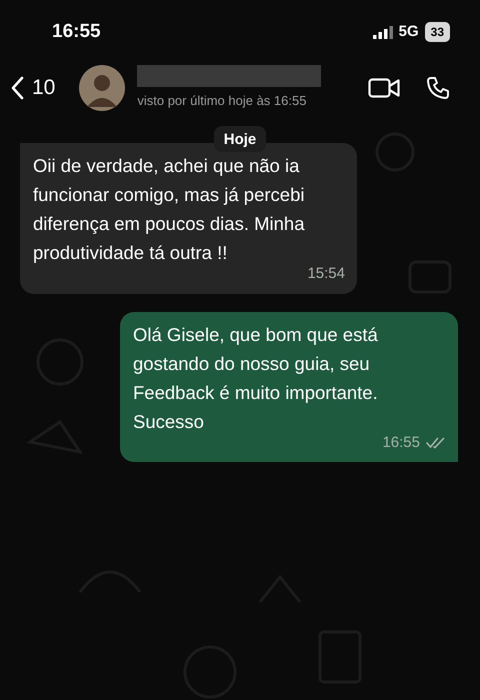 Image resolution: width=480 pixels, height=700 pixels. I want to click on last-seen: visto por último hoje às 16:55, so click(222, 101).